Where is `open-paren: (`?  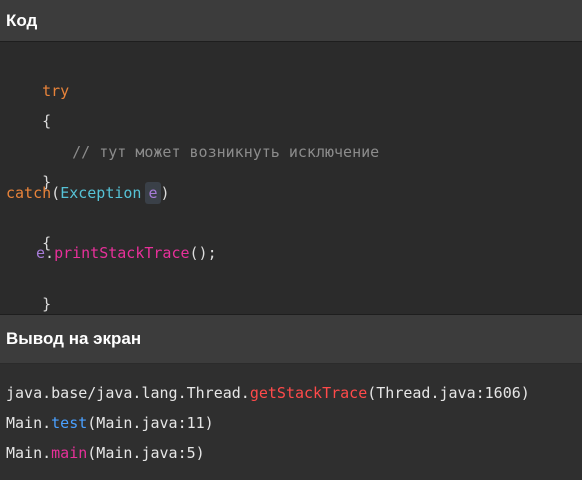 open-paren: ( is located at coordinates (56, 193).